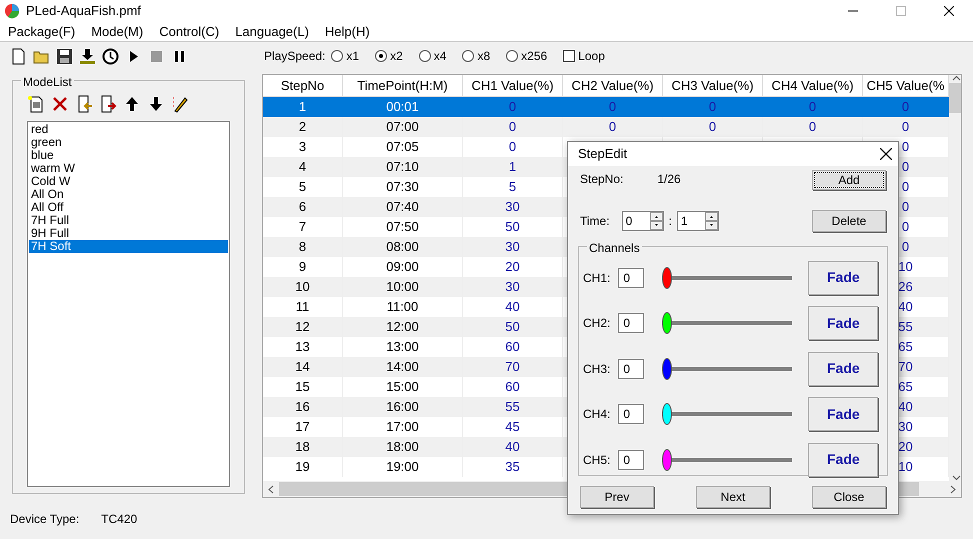 This screenshot has width=973, height=539. I want to click on table-cell-text: 45, so click(512, 427).